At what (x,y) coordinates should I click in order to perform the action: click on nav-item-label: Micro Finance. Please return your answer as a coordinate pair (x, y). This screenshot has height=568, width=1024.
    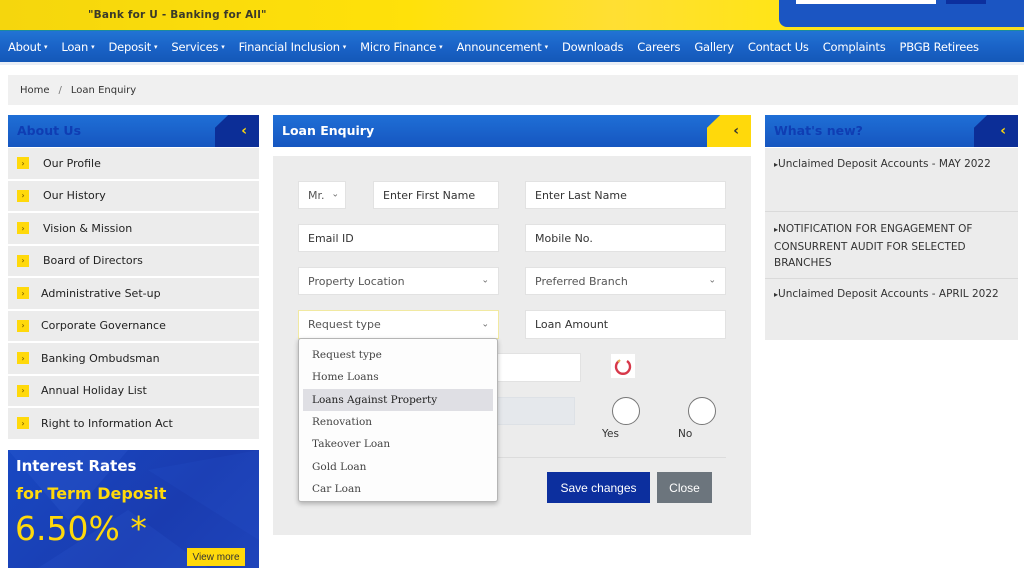
    Looking at the image, I should click on (398, 46).